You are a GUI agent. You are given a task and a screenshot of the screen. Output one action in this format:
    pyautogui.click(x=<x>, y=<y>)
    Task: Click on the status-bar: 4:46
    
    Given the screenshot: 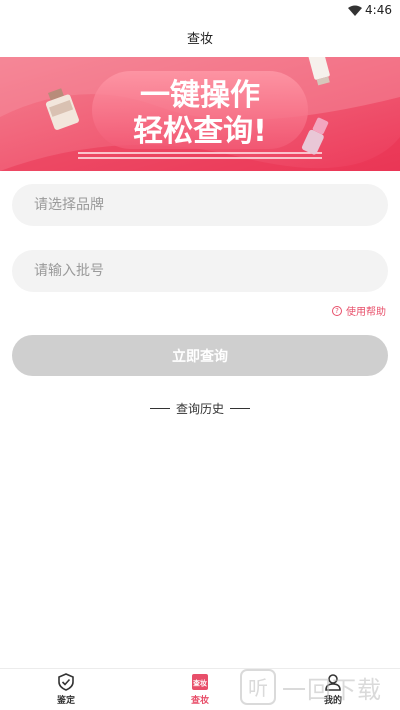 What is the action you would take?
    pyautogui.click(x=200, y=11)
    